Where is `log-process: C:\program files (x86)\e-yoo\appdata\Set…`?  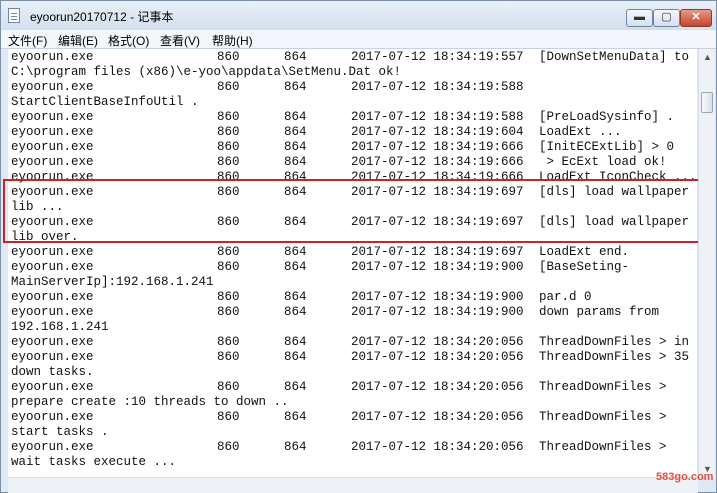 log-process: C:\program files (x86)\e-yoo\appdata\Set… is located at coordinates (206, 72).